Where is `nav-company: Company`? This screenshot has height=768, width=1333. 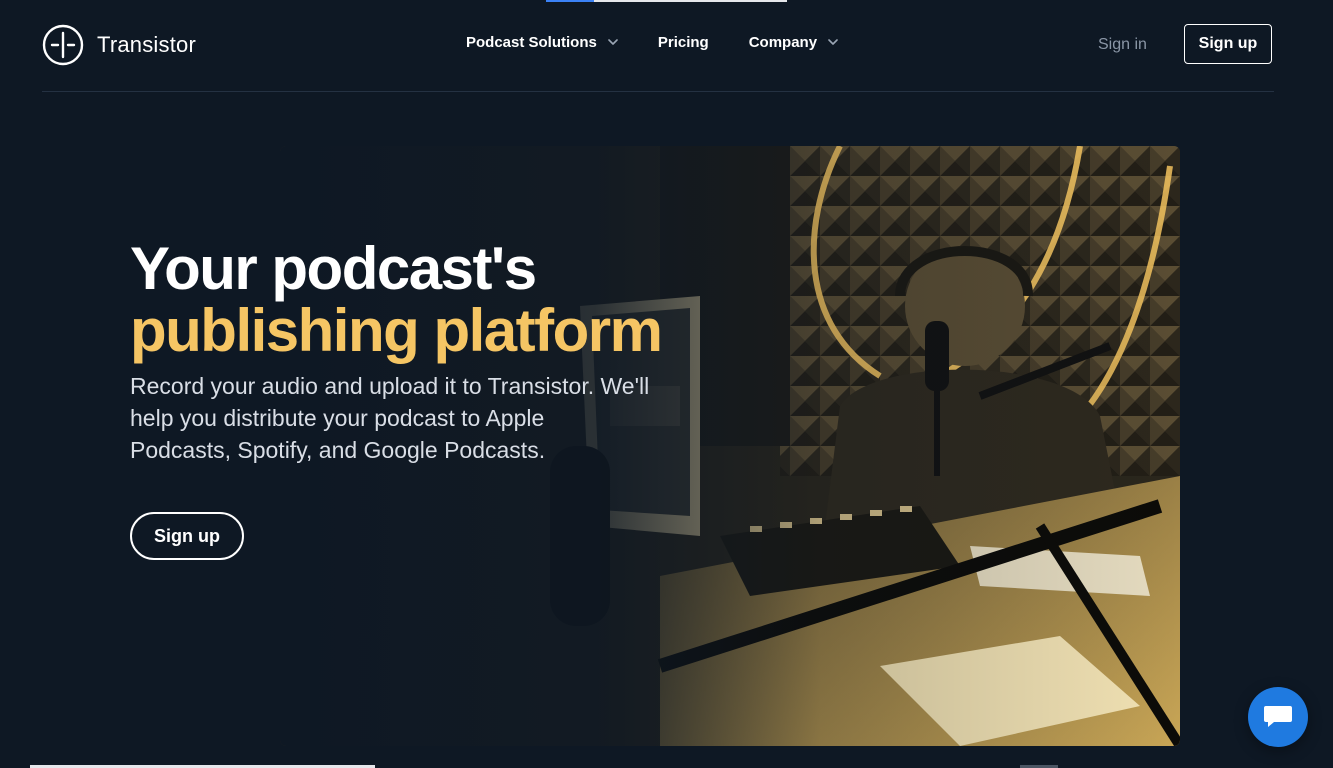
nav-company: Company is located at coordinates (793, 42).